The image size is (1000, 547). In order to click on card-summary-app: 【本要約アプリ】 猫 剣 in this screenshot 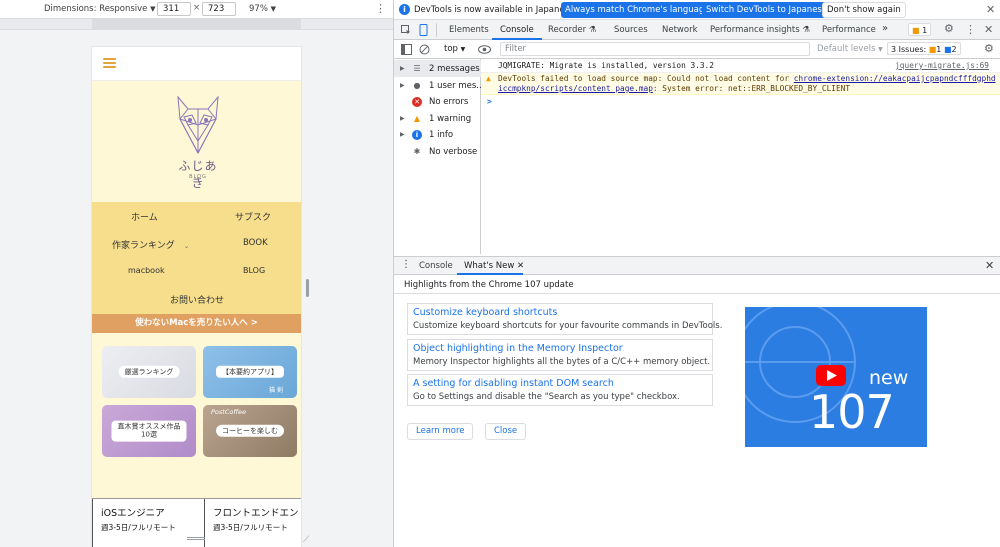, I will do `click(250, 372)`.